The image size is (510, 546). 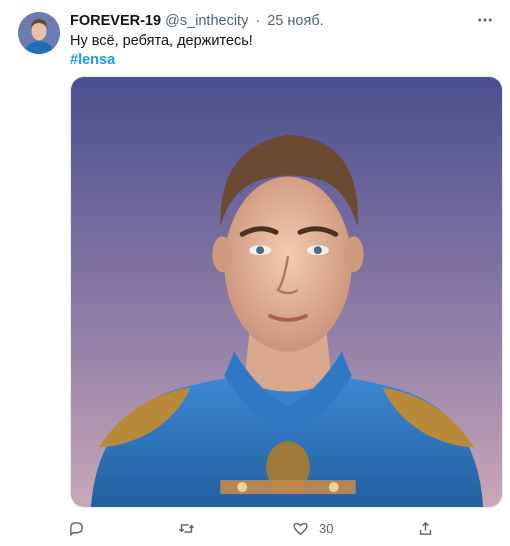 I want to click on retweet-icon, so click(x=186, y=528).